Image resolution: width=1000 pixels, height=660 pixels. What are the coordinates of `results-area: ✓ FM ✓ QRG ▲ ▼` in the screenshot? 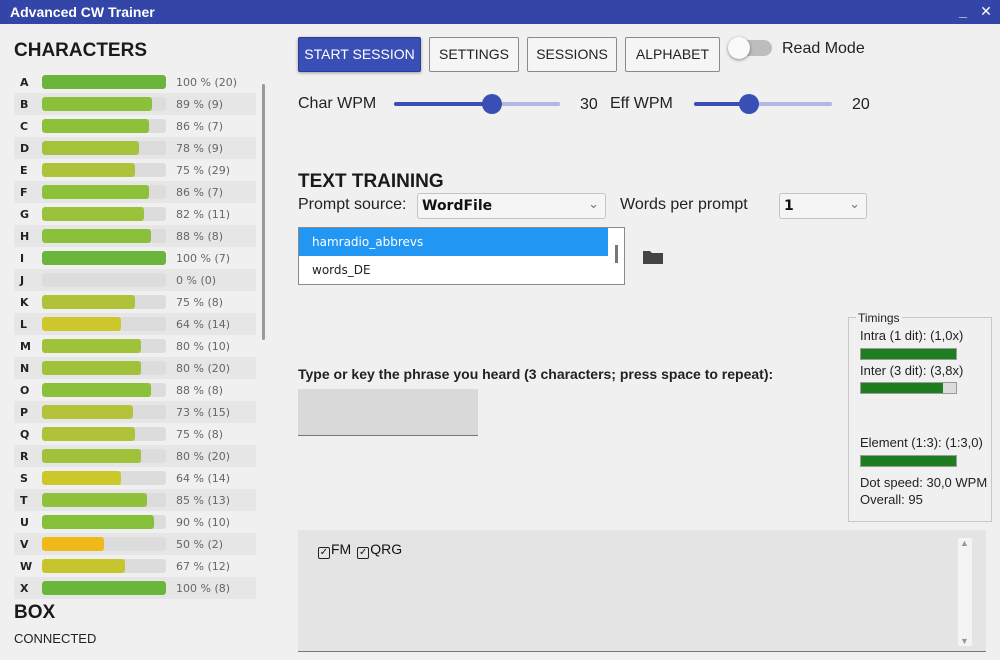 It's located at (642, 591).